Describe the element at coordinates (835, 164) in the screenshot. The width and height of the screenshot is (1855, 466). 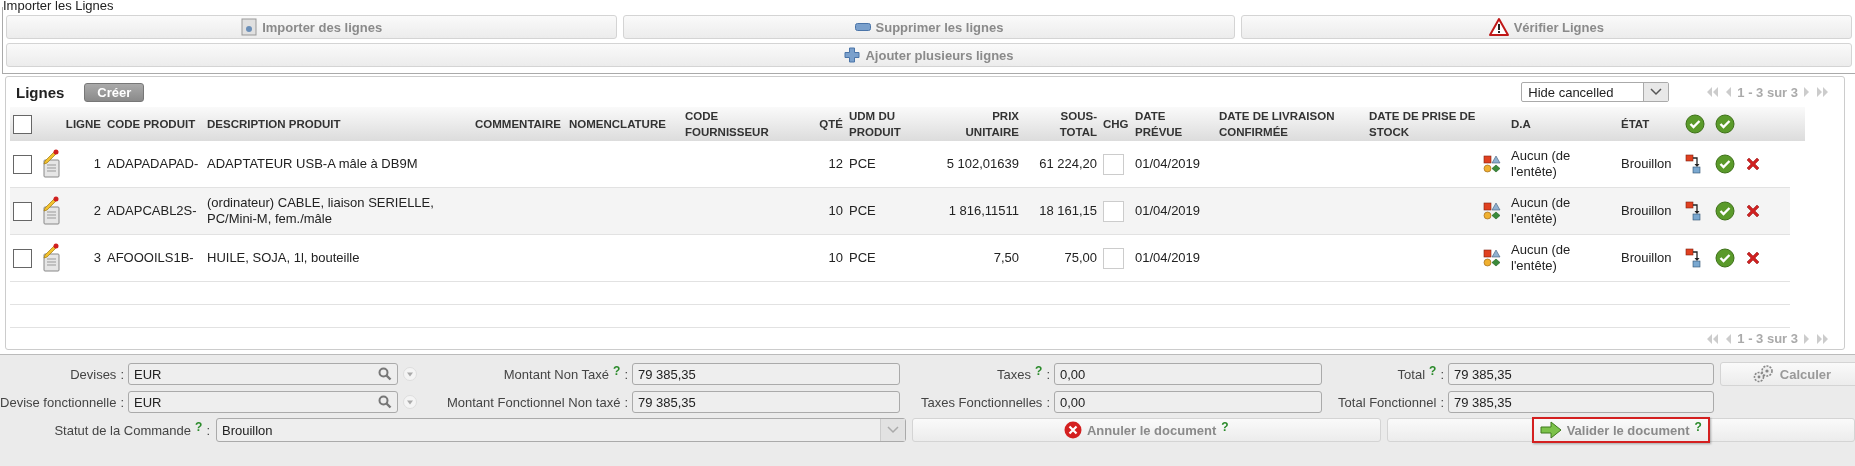
I see `table-cell: 12` at that location.